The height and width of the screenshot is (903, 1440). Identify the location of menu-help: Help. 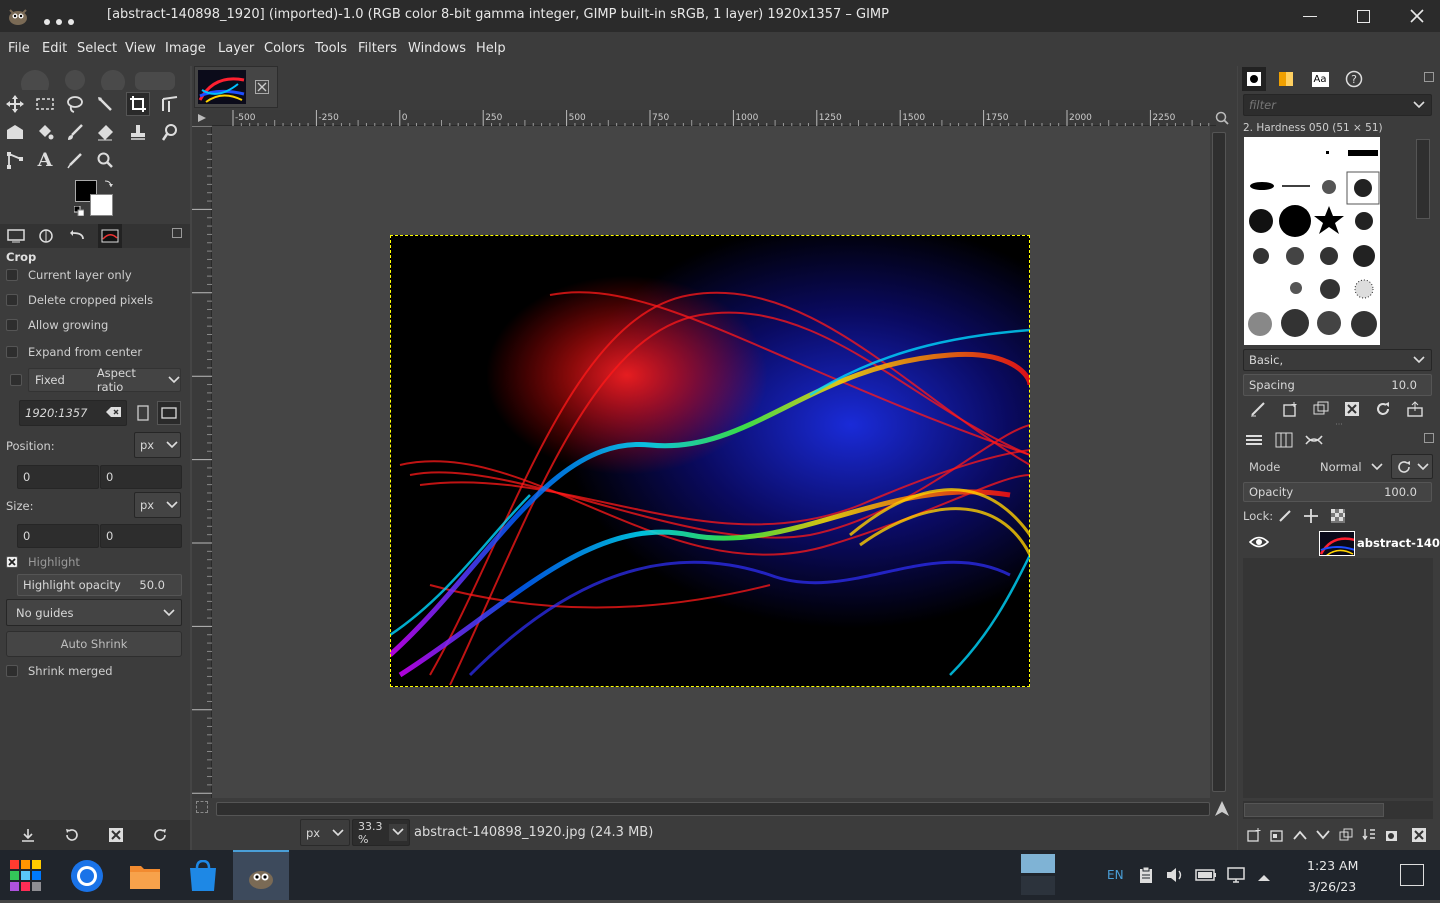
(491, 48).